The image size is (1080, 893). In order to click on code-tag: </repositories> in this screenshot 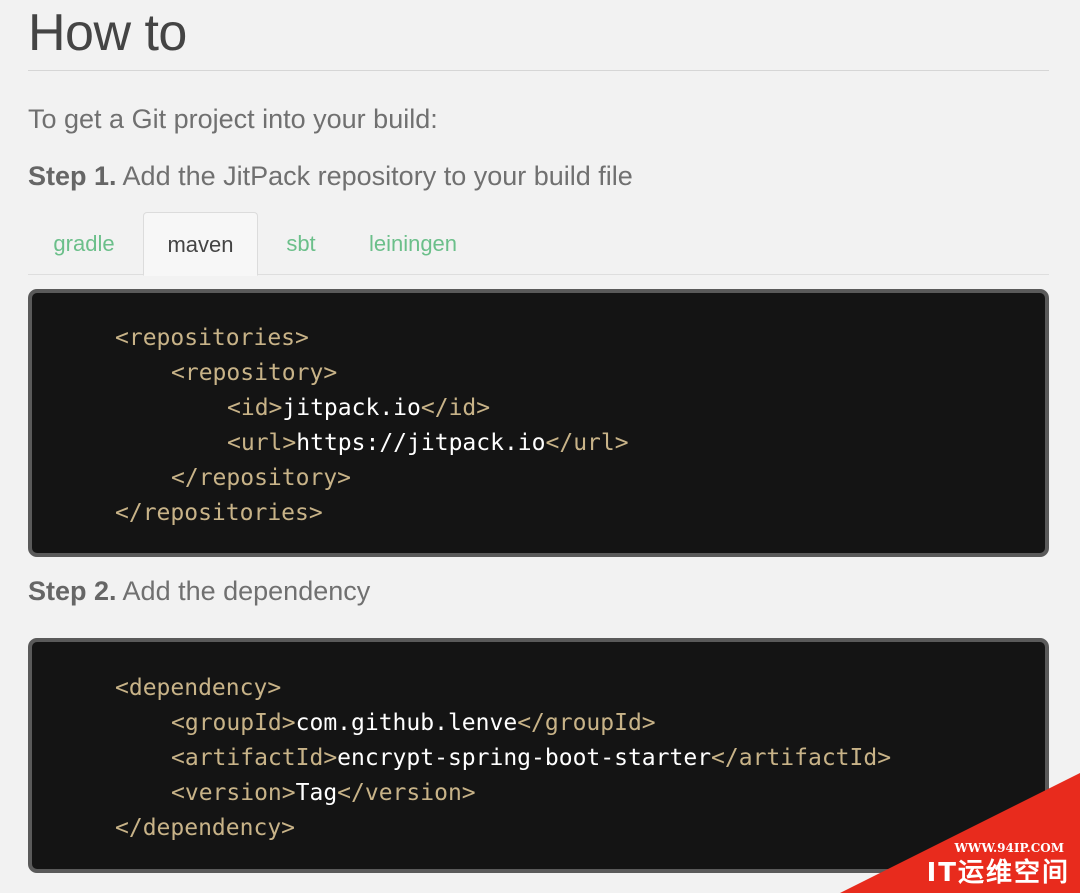, I will do `click(219, 513)`.